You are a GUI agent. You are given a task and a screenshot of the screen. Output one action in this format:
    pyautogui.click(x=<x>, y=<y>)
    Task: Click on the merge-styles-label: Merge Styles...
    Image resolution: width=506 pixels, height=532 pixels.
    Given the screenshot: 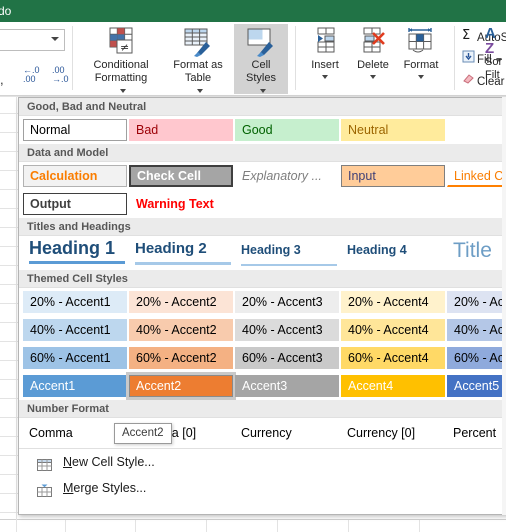 What is the action you would take?
    pyautogui.click(x=105, y=488)
    